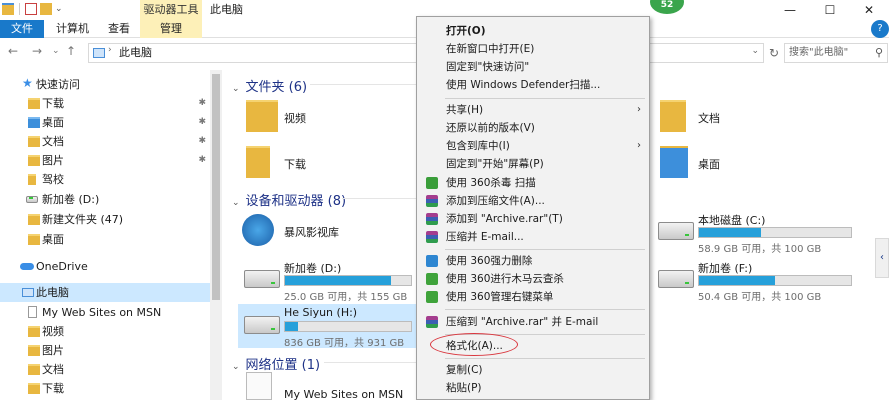 Image resolution: width=889 pixels, height=400 pixels. What do you see at coordinates (533, 388) in the screenshot?
I see `menu-item-paste: 粘贴(P)` at bounding box center [533, 388].